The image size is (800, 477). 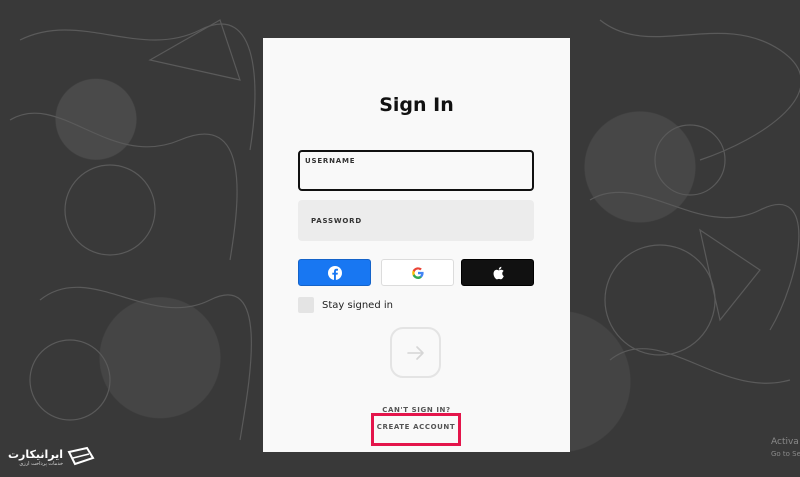 I want to click on activation-line-1: Activa, so click(x=785, y=442).